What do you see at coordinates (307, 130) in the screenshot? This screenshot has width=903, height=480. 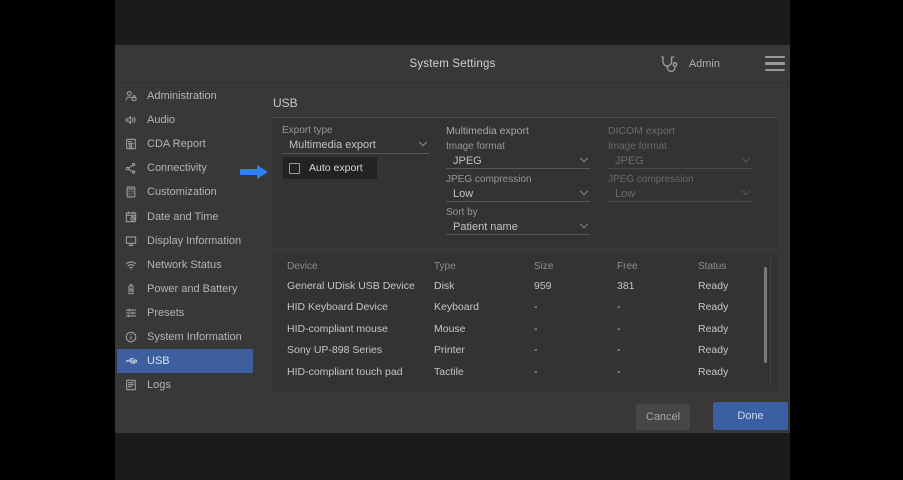 I see `export-type-label: Export type` at bounding box center [307, 130].